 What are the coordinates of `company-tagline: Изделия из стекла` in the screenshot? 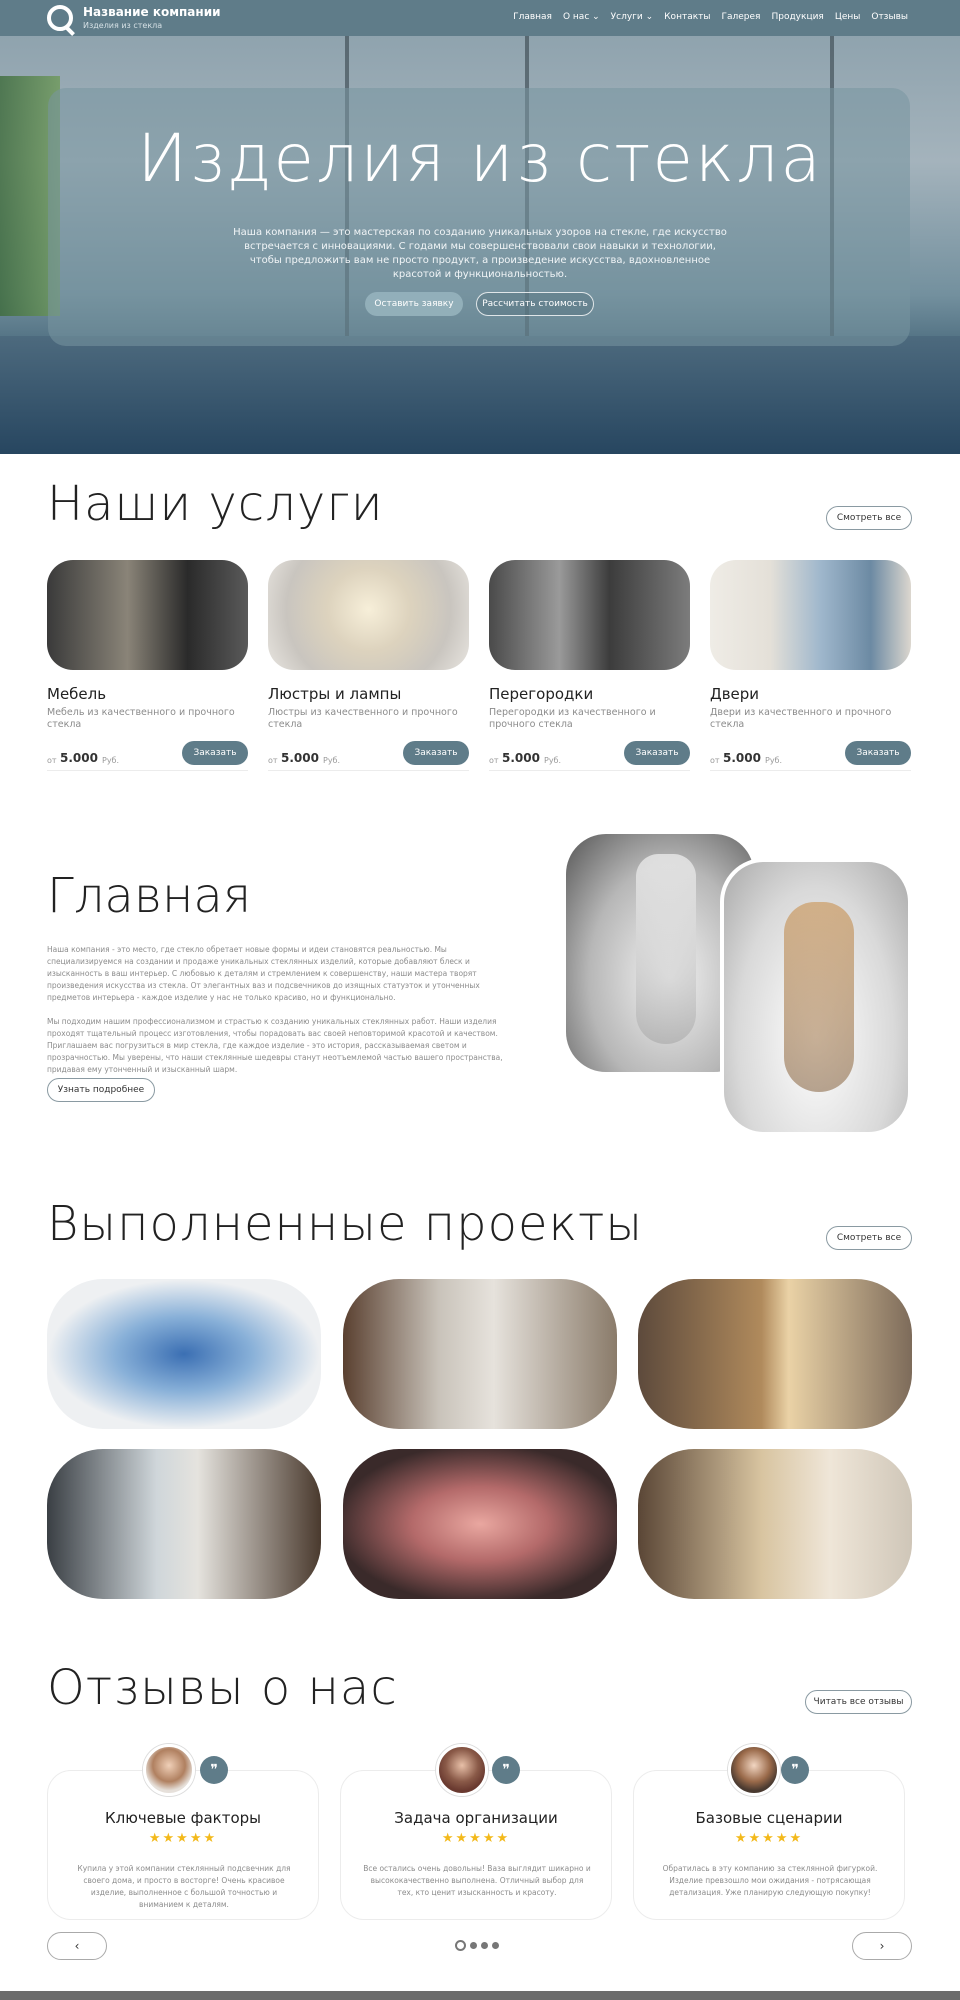 It's located at (123, 25).